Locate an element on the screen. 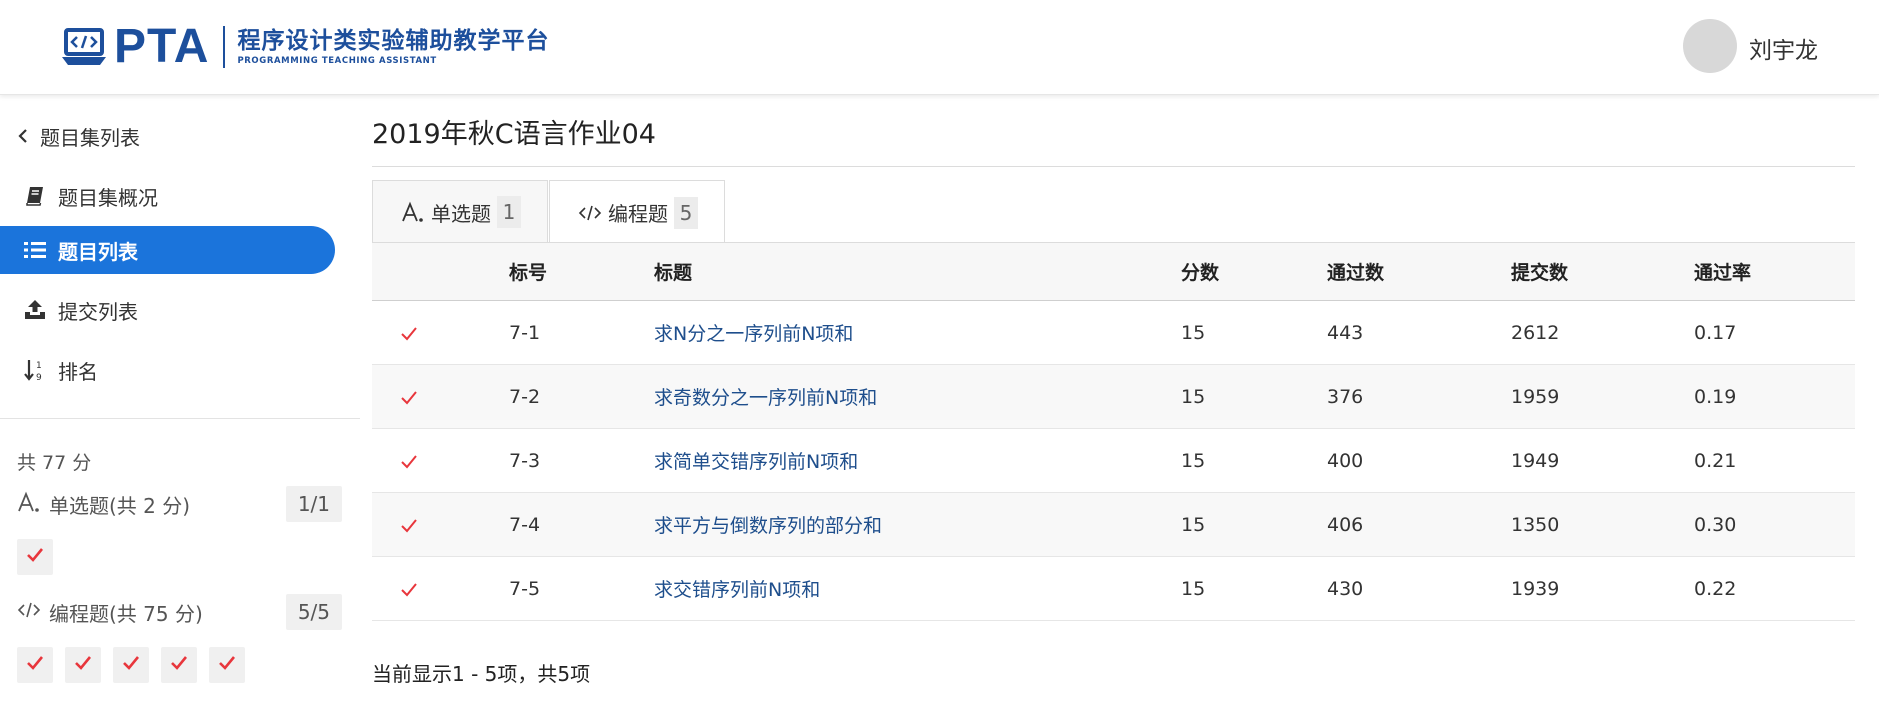  sidebar-item-overview: 题目集概况 is located at coordinates (167, 196).